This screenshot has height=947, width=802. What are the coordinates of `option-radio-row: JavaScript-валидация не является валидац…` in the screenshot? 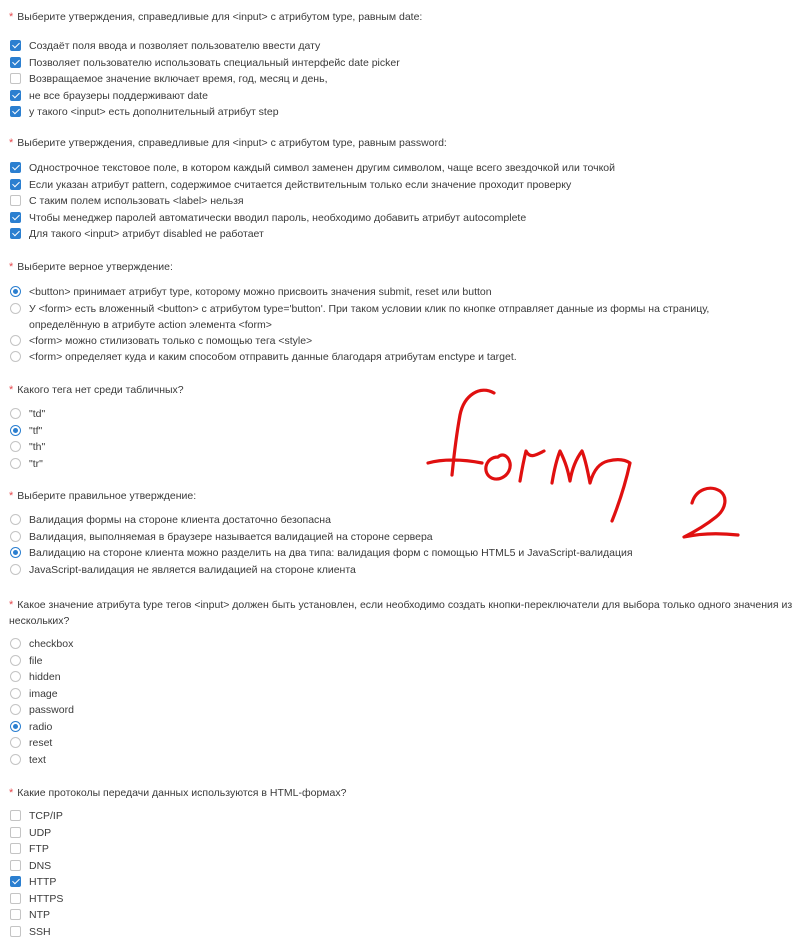 It's located at (321, 570).